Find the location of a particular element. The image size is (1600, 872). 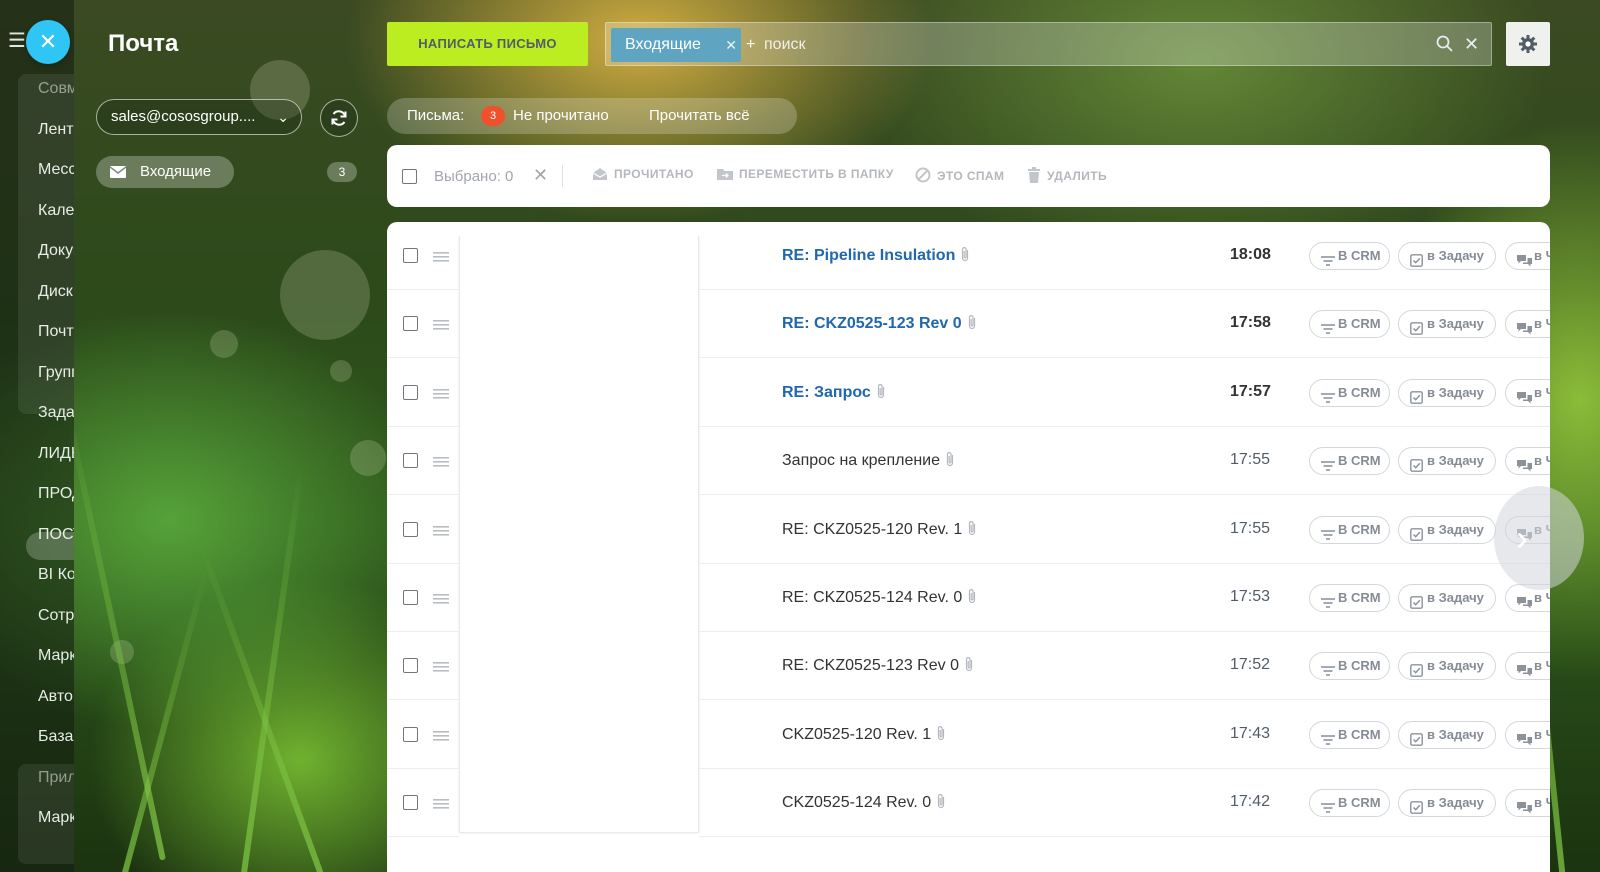

select-all-checkbox is located at coordinates (409, 176).